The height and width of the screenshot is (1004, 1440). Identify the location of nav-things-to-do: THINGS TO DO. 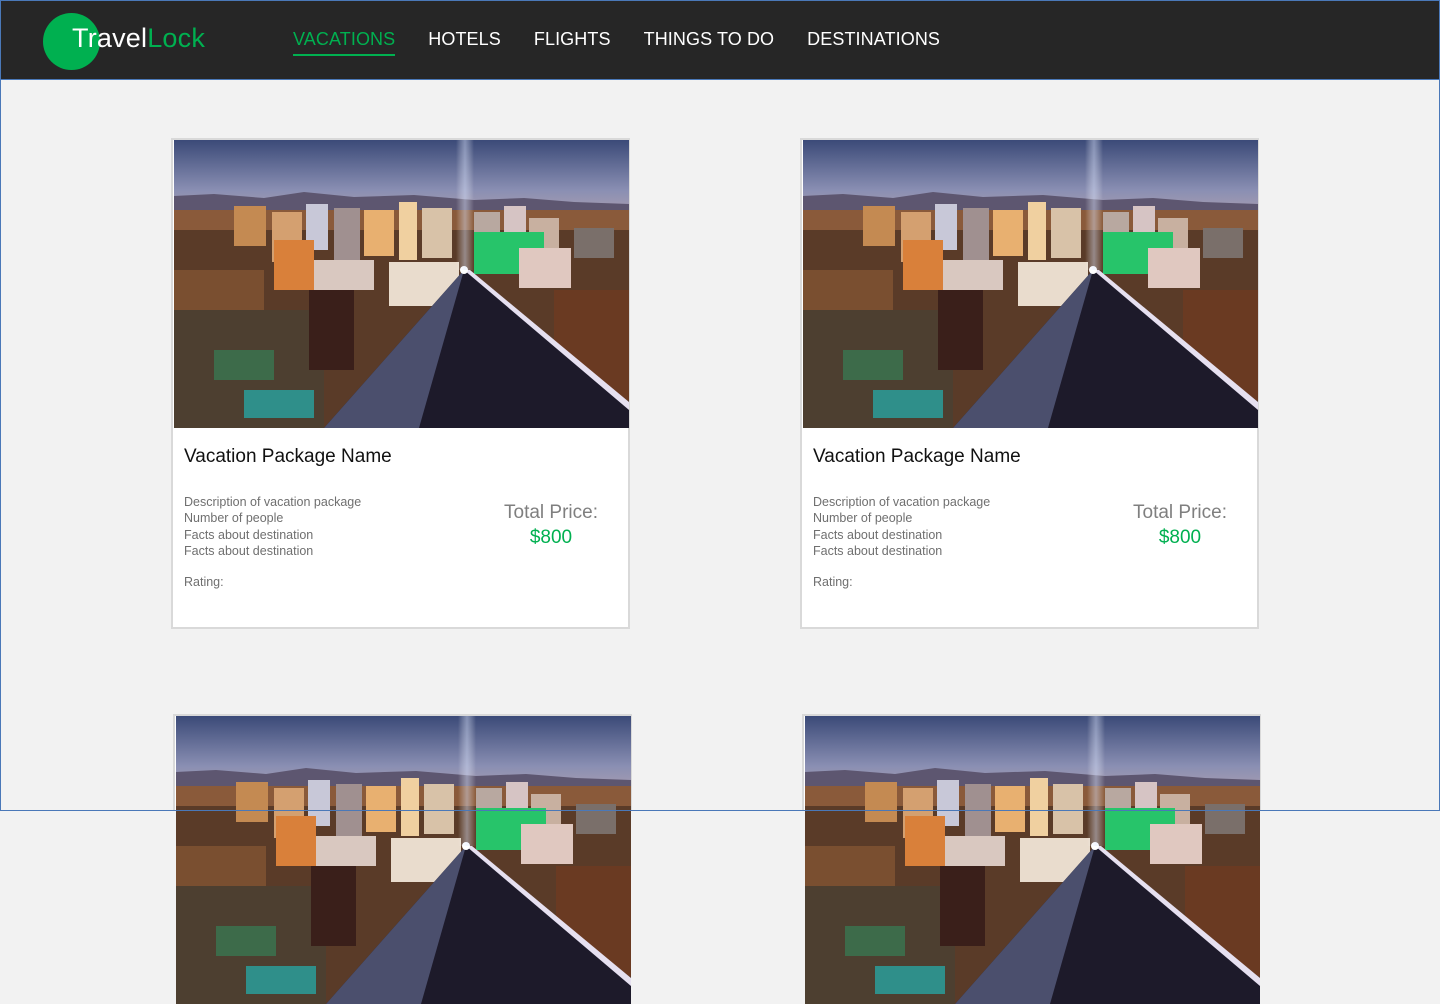
(709, 39).